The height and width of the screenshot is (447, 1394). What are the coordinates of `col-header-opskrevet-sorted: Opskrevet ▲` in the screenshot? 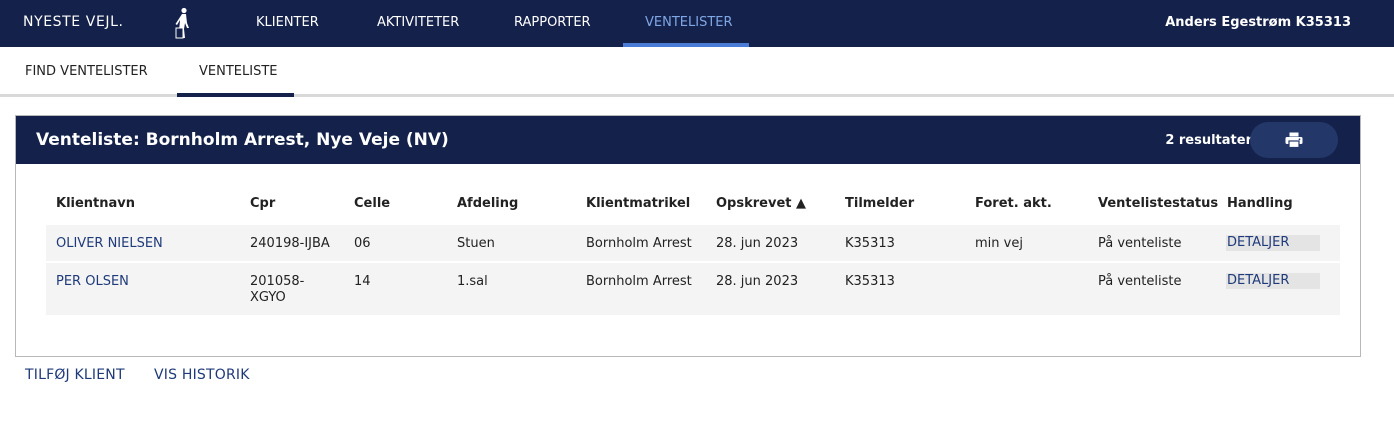 It's located at (761, 203).